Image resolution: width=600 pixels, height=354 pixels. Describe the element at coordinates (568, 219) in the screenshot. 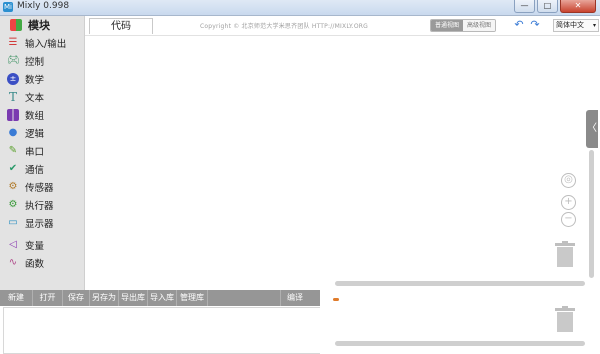

I see `zoom-out-icon: −` at that location.